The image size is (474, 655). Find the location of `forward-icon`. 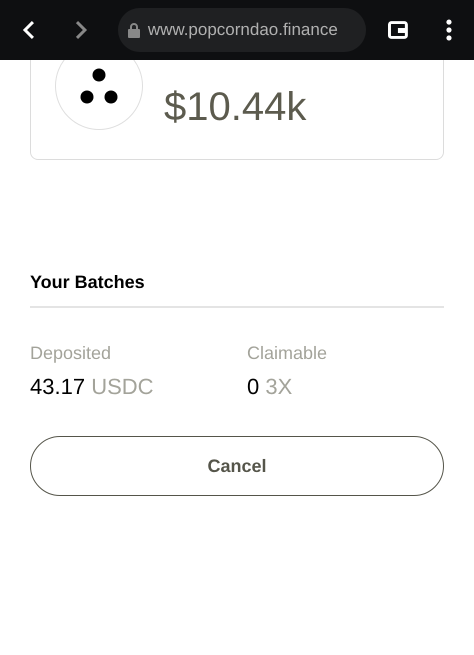

forward-icon is located at coordinates (81, 30).